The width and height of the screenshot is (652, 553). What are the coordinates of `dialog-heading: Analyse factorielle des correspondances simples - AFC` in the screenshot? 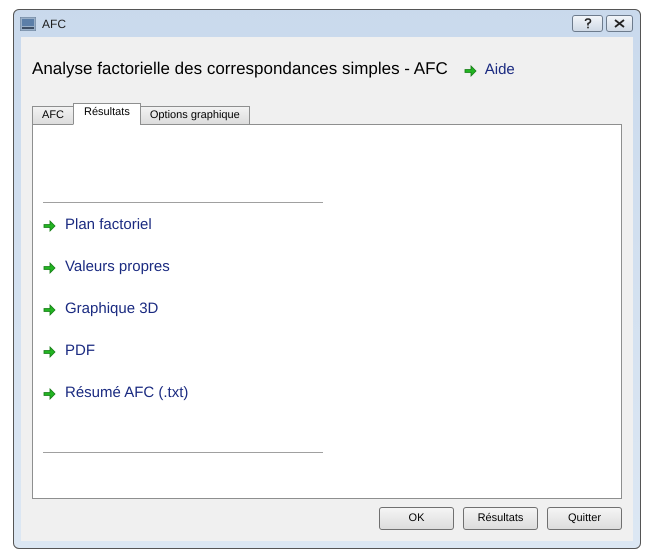 It's located at (240, 69).